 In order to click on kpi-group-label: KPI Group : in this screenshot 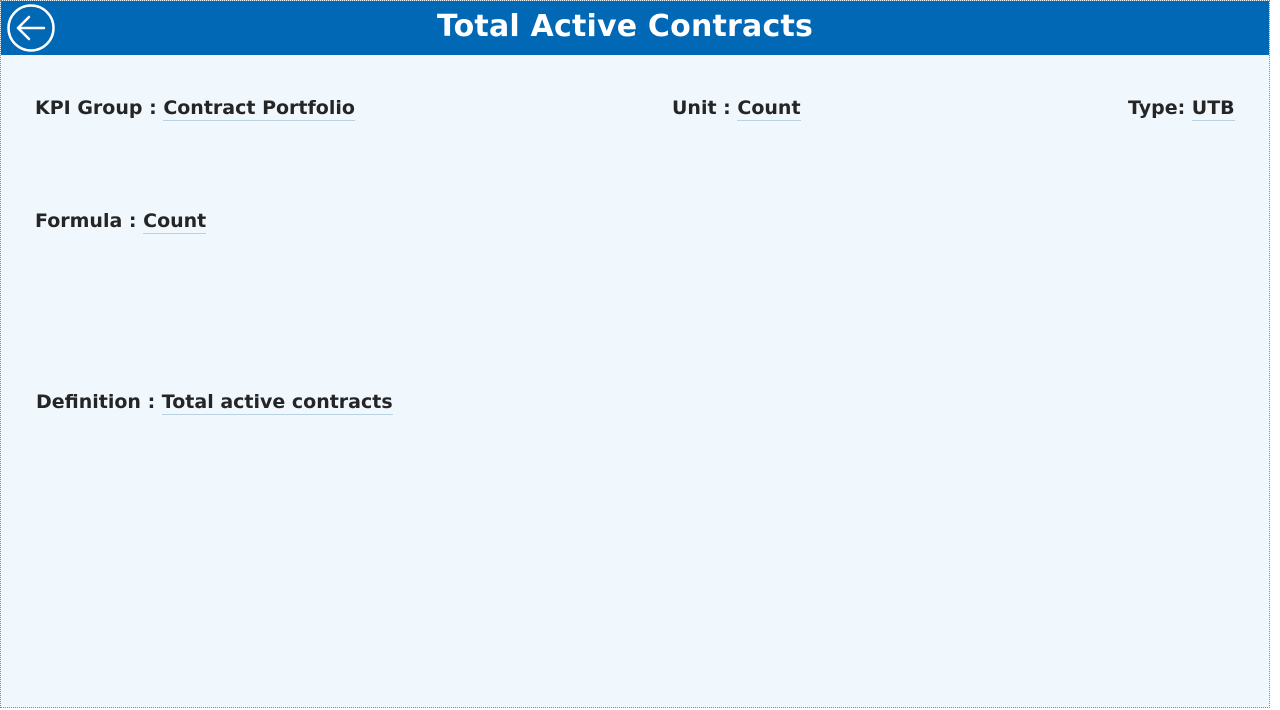, I will do `click(99, 108)`.